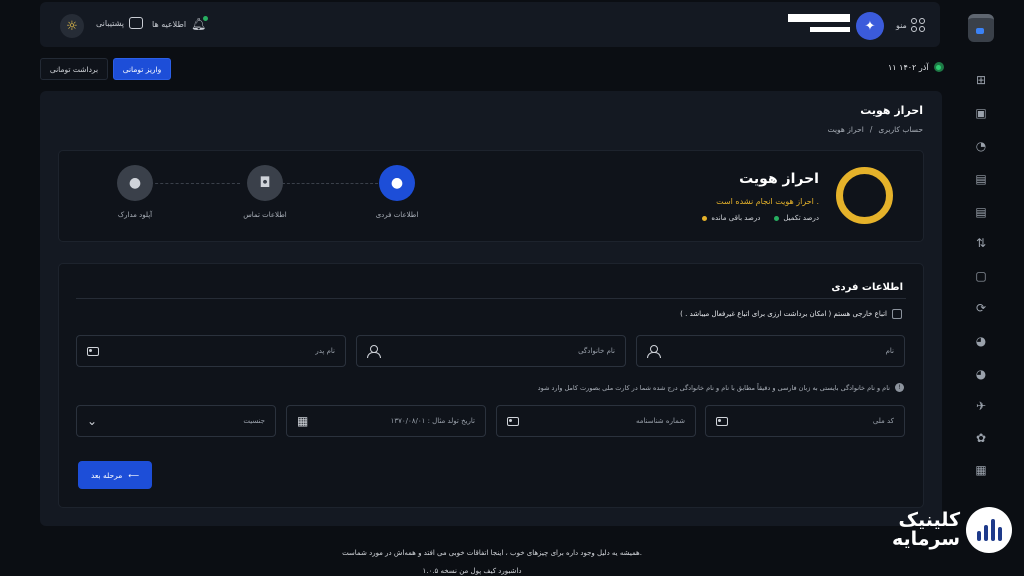 This screenshot has height=576, width=1024. I want to click on wallet-icon: ▣, so click(981, 113).